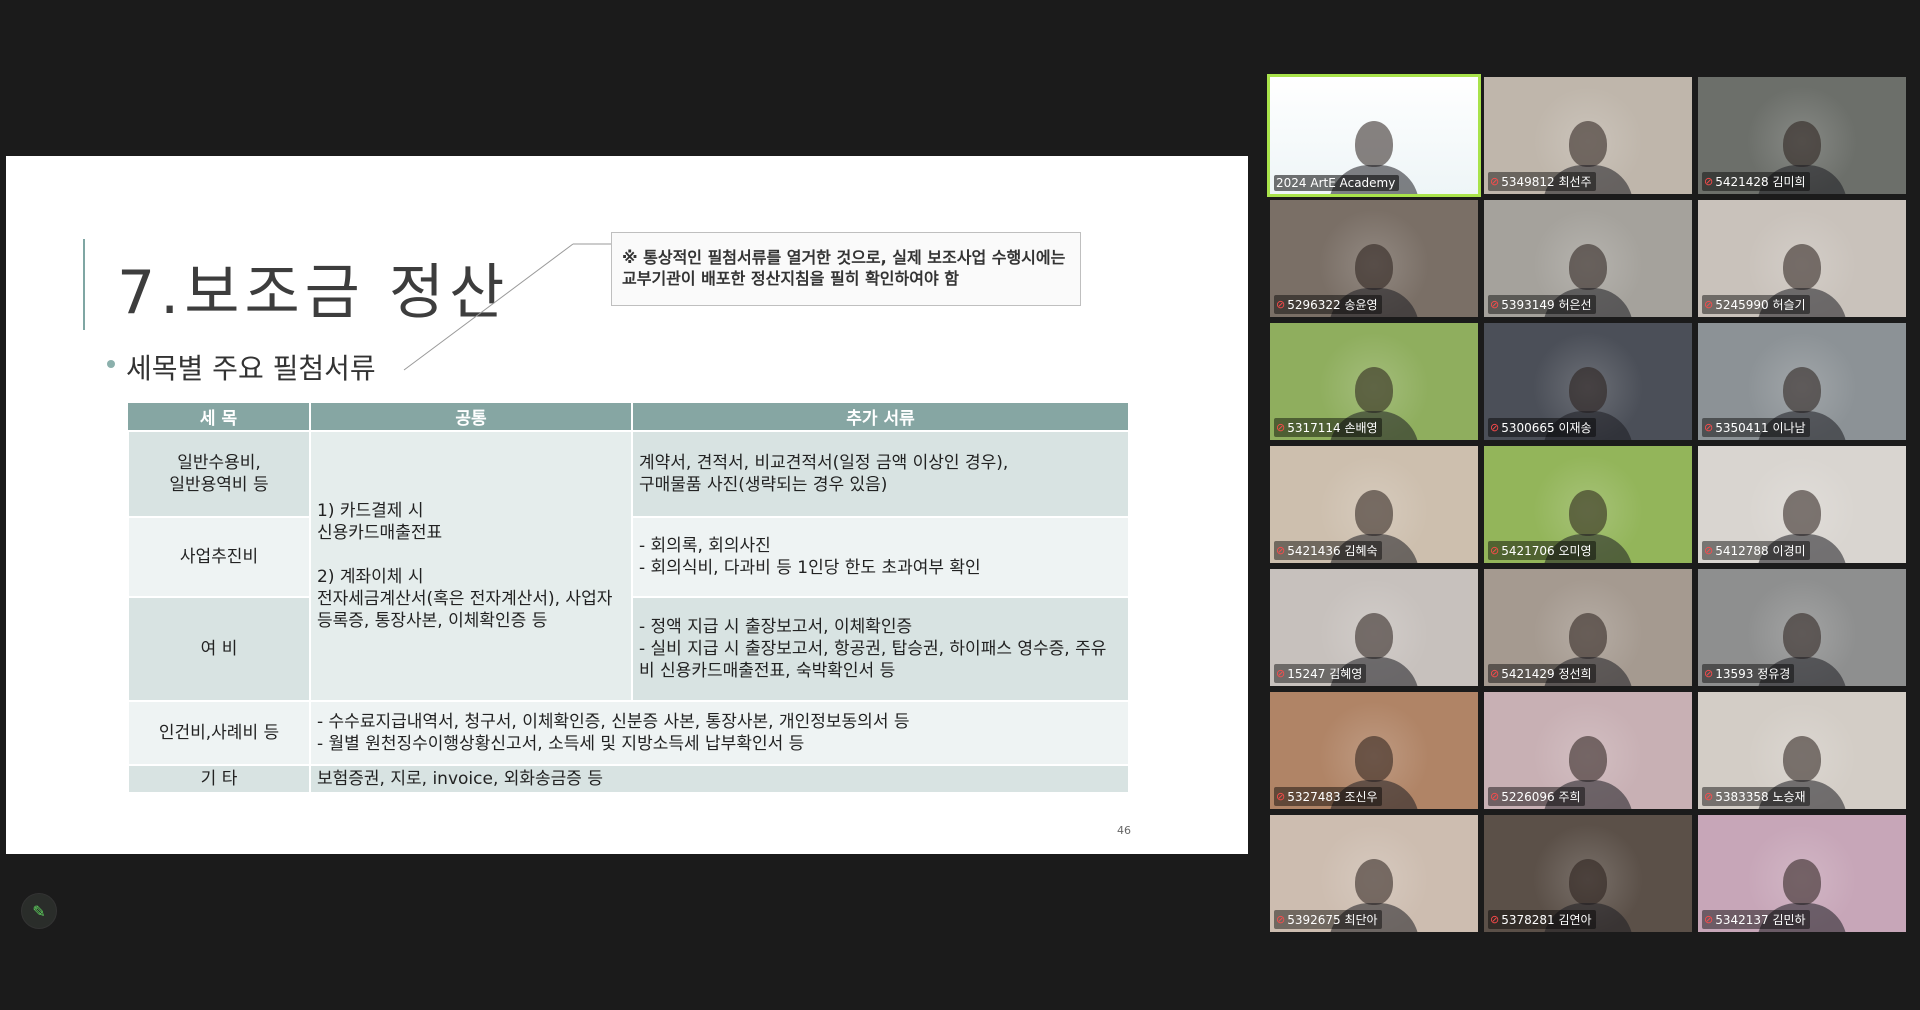 The height and width of the screenshot is (1010, 1920). Describe the element at coordinates (1588, 750) in the screenshot. I see `participant-tile: ⊘ 5226096 주희` at that location.